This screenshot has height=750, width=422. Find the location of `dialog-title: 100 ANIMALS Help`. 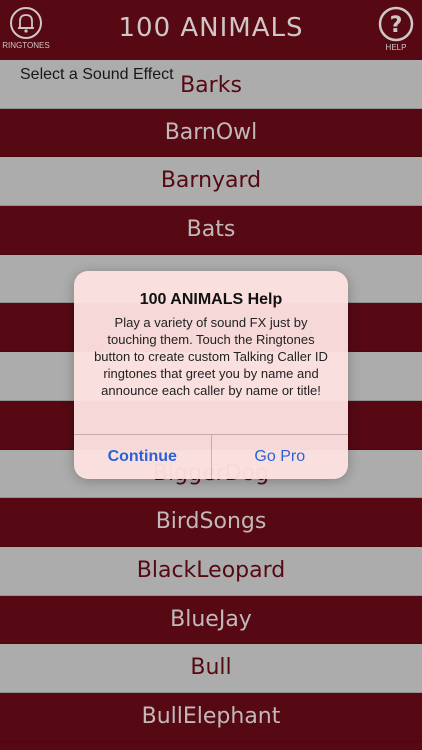

dialog-title: 100 ANIMALS Help is located at coordinates (211, 299).